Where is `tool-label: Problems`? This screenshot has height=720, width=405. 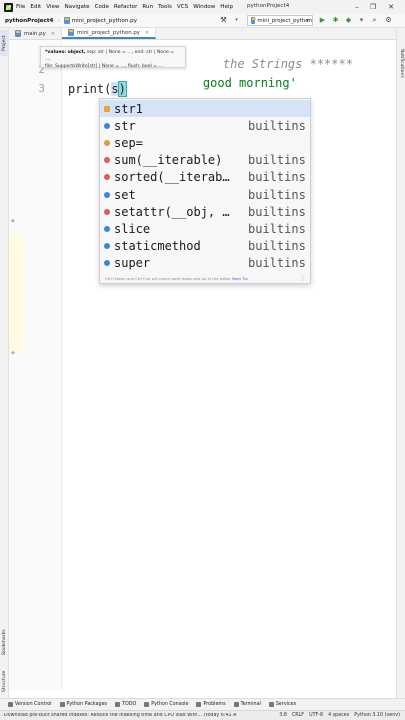
tool-label: Problems is located at coordinates (214, 704).